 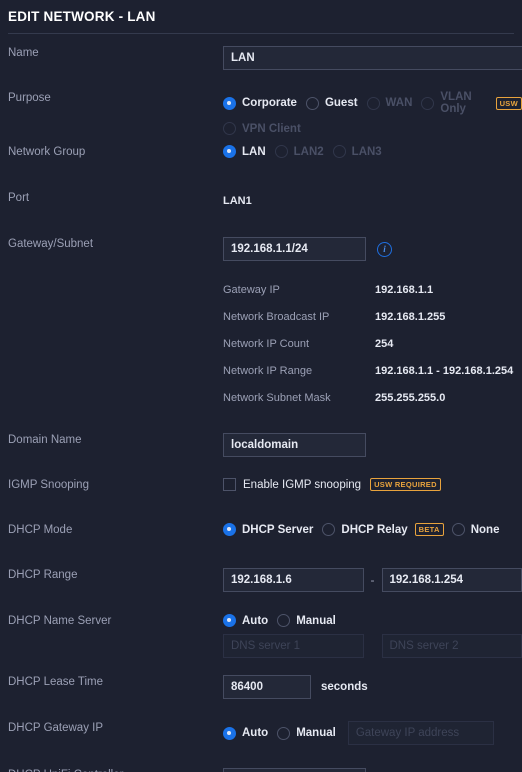 What do you see at coordinates (372, 297) in the screenshot?
I see `detail-row: Gateway IP 192.168.1.1` at bounding box center [372, 297].